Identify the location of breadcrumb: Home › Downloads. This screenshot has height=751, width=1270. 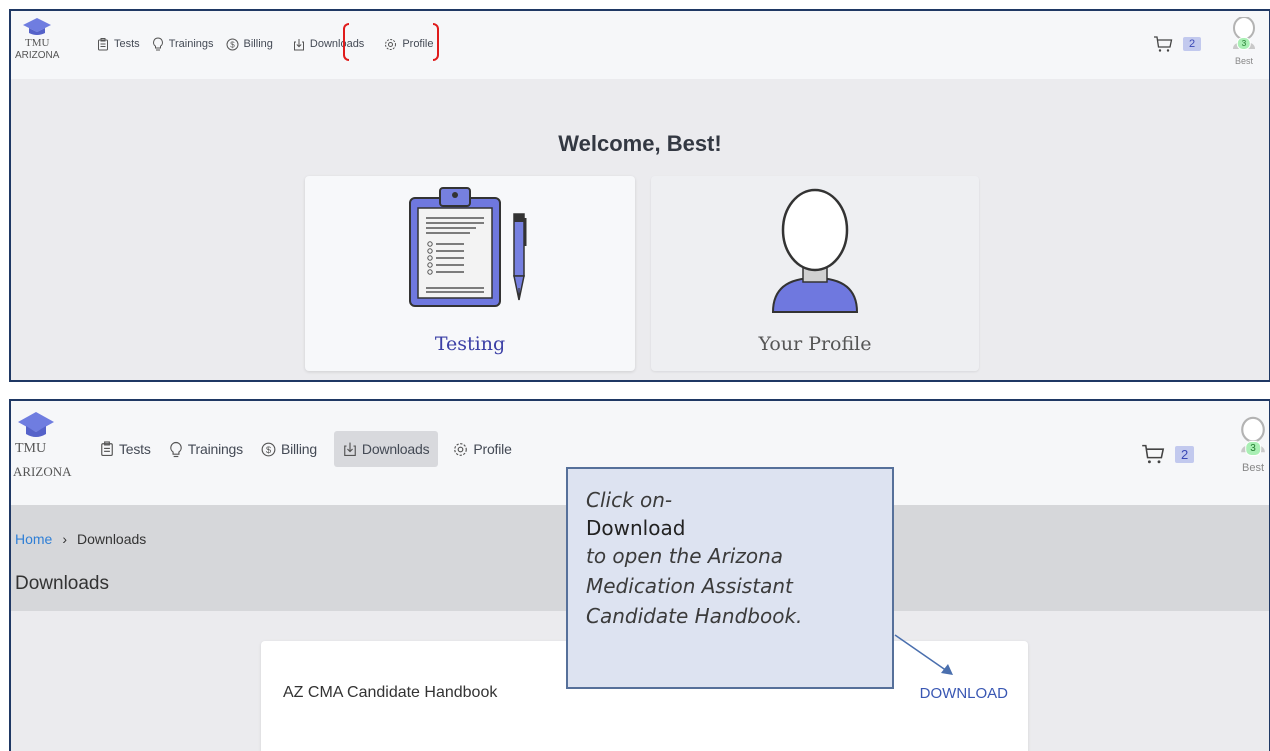
(80, 539).